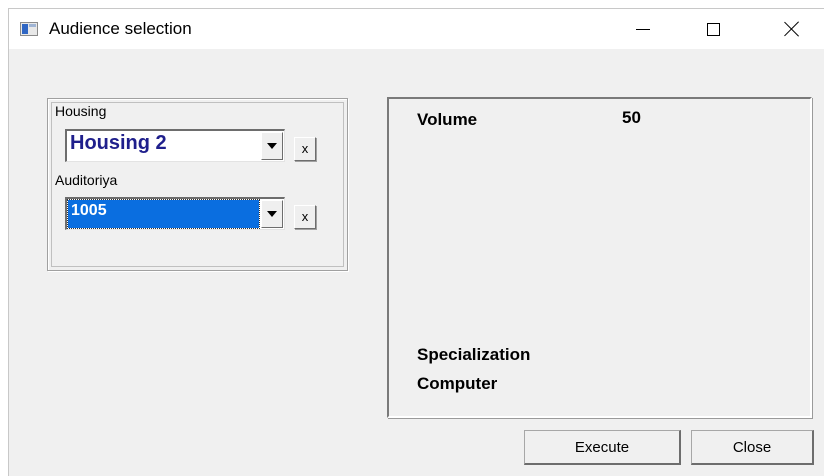 This screenshot has height=476, width=824. I want to click on close-window-button, so click(792, 29).